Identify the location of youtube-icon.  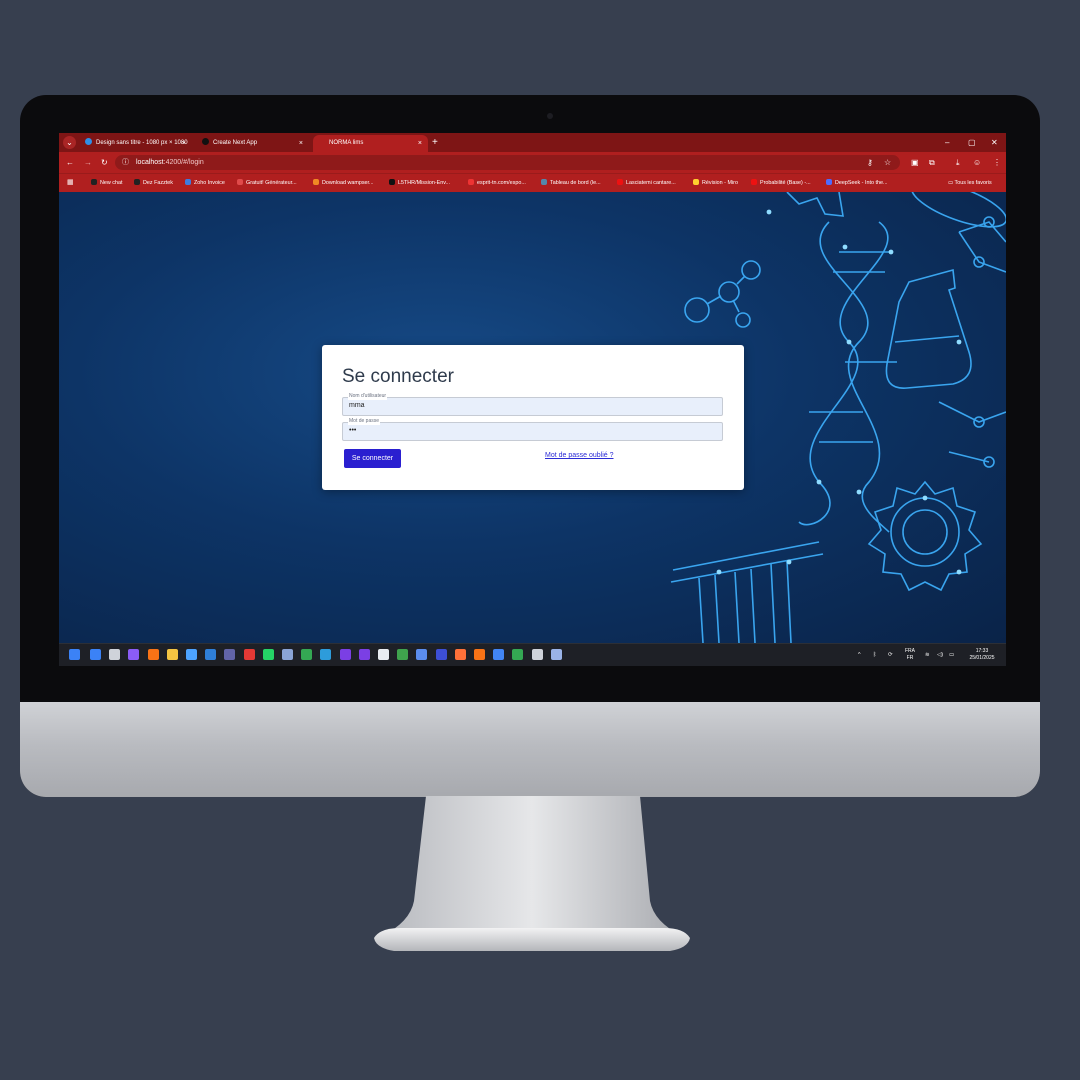
(754, 182).